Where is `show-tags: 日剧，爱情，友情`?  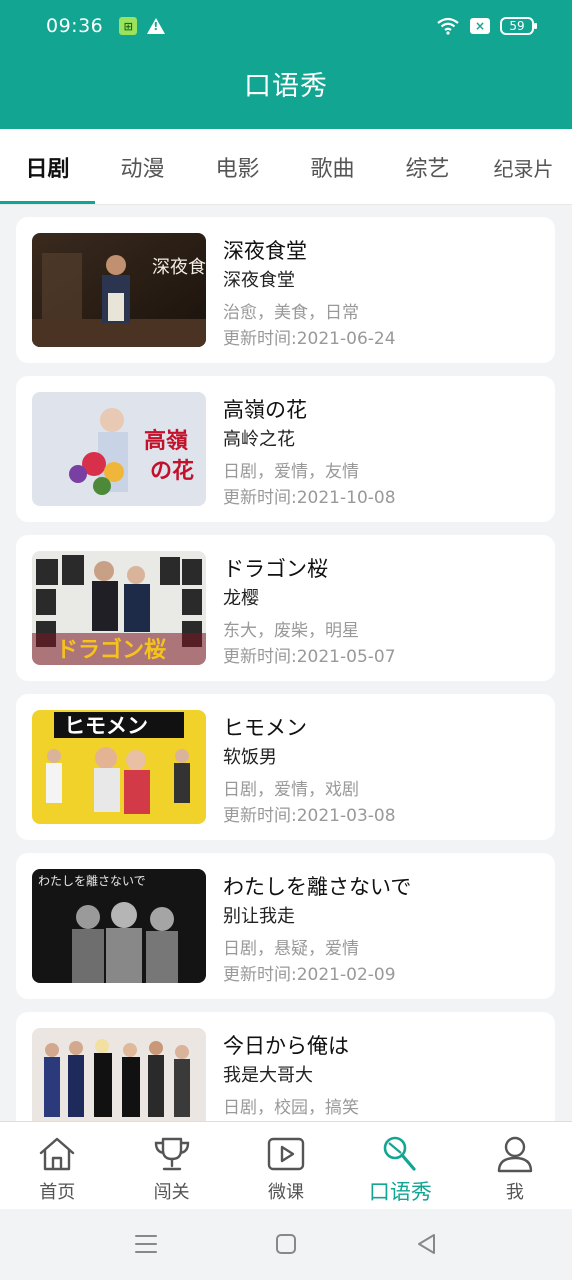
show-tags: 日剧，爱情，友情 is located at coordinates (291, 472).